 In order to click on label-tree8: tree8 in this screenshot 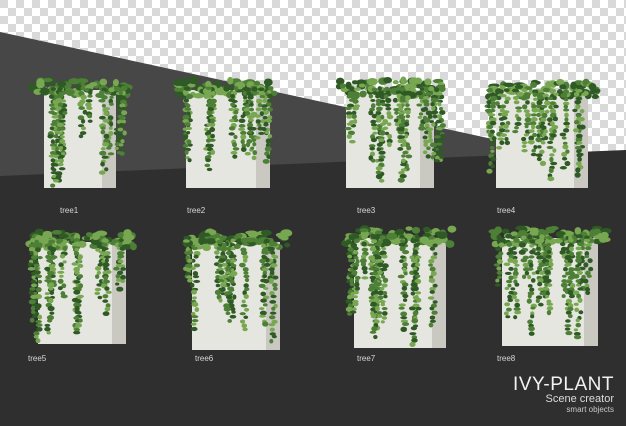, I will do `click(506, 358)`.